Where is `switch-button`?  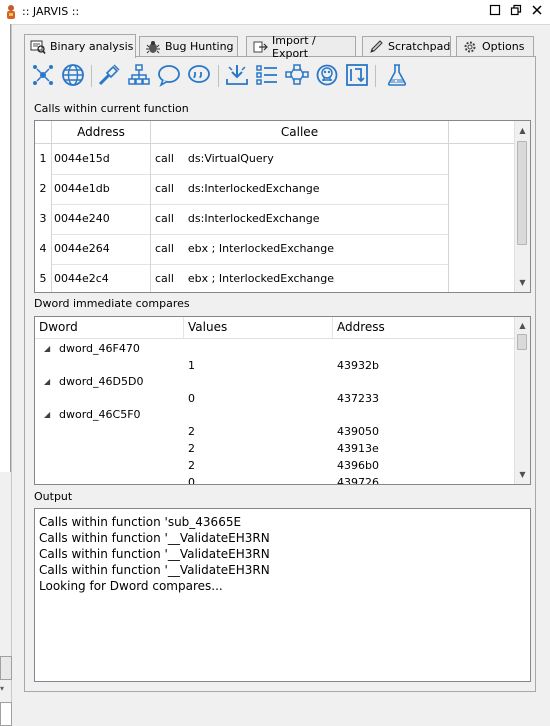
switch-button is located at coordinates (357, 75).